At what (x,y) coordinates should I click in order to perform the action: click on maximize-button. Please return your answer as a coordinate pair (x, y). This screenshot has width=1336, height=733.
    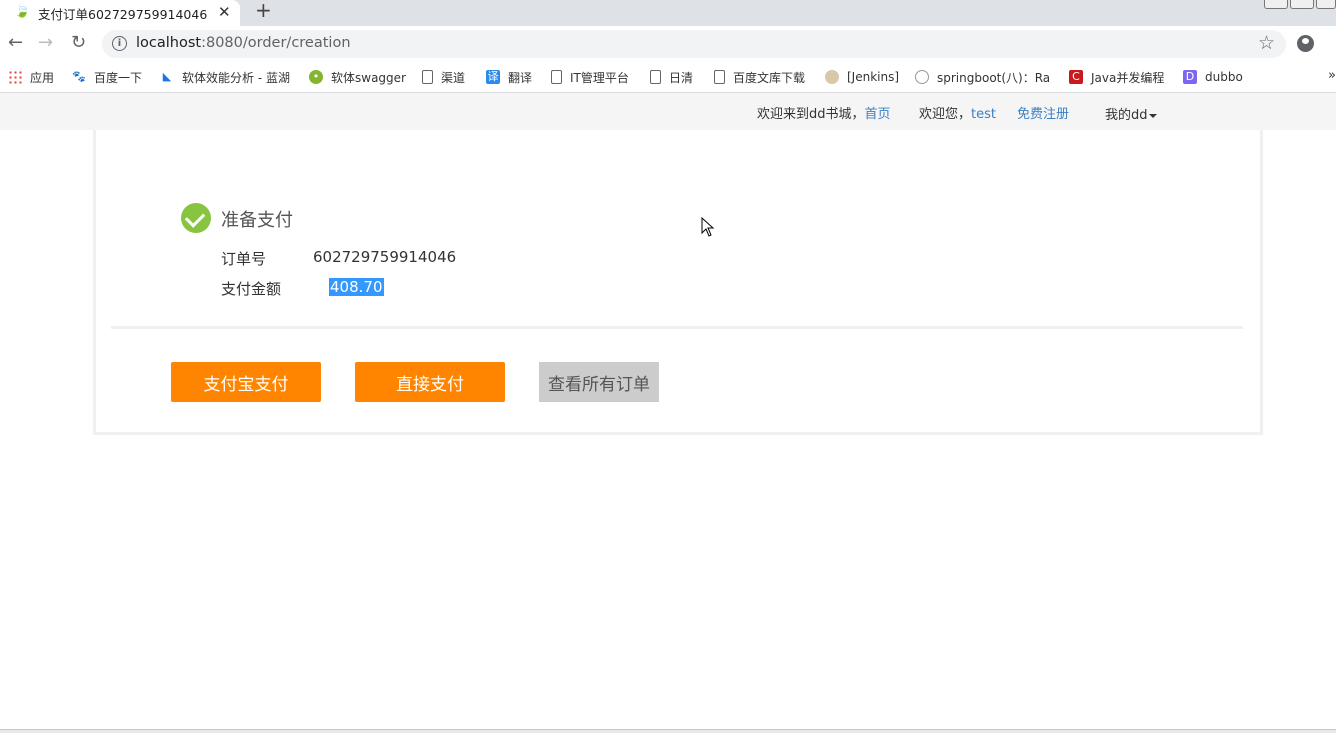
    Looking at the image, I should click on (1302, 4).